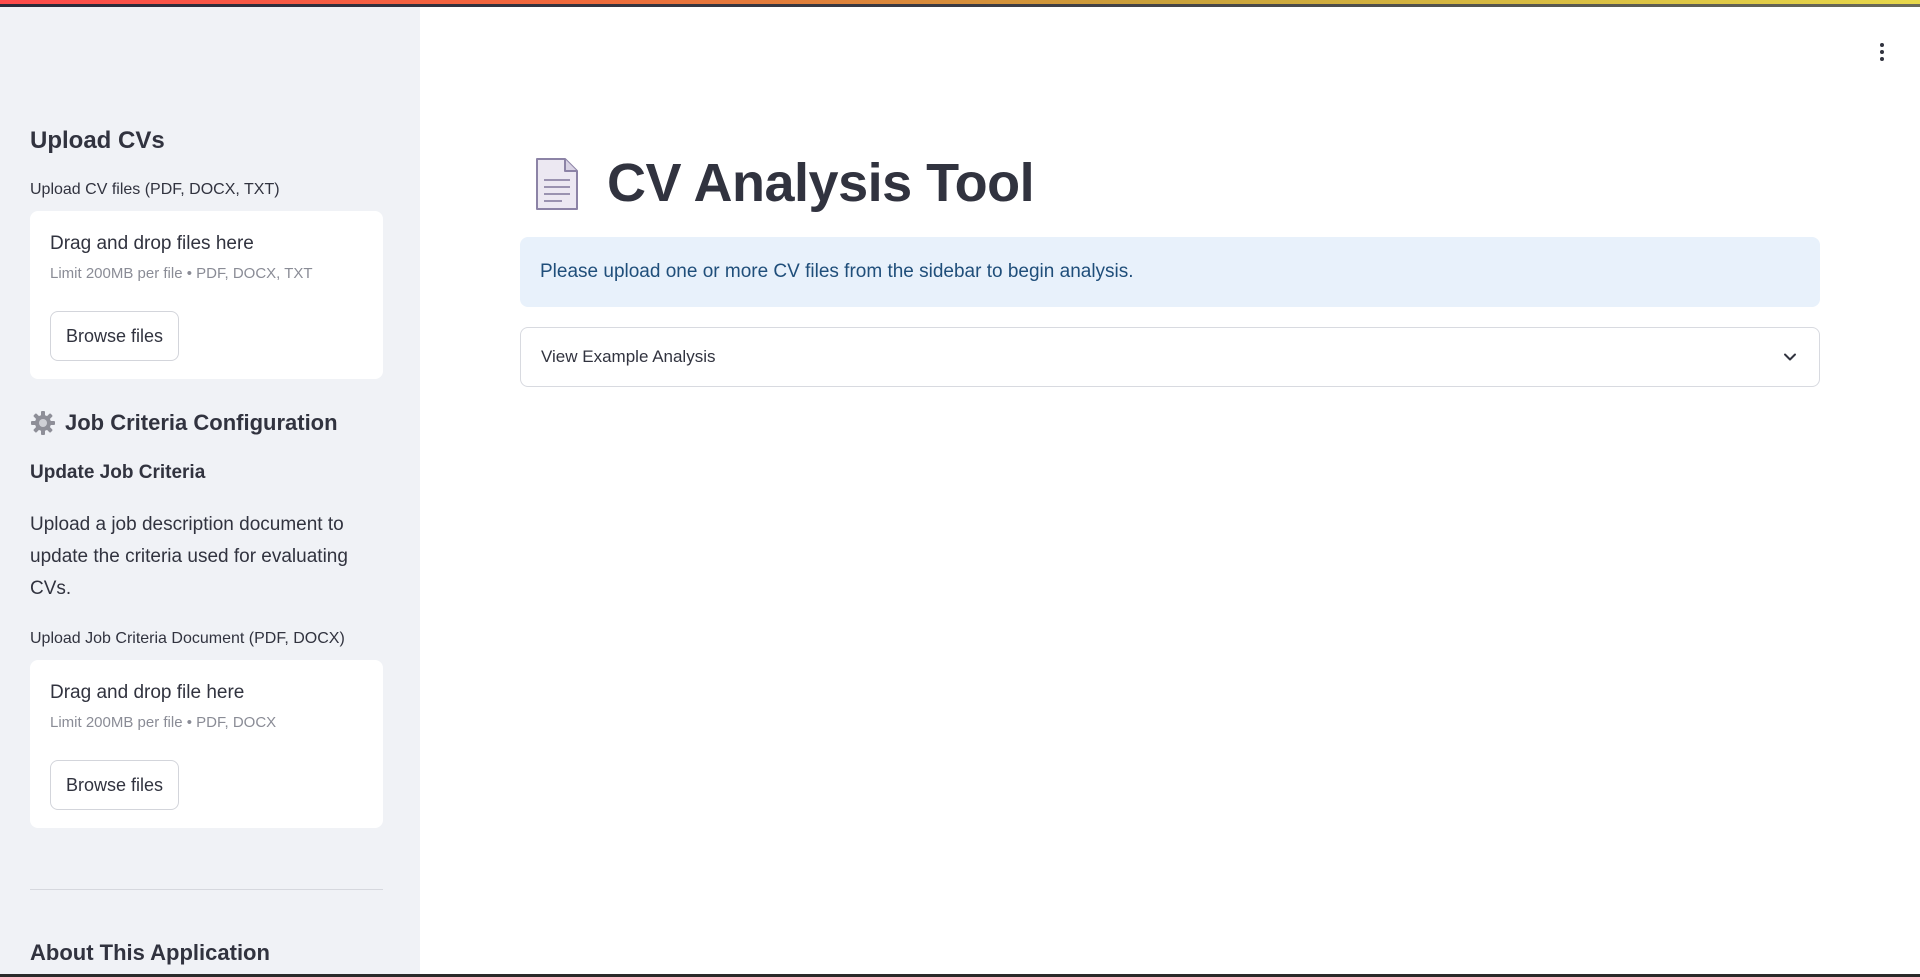 This screenshot has height=977, width=1920. Describe the element at coordinates (152, 243) in the screenshot. I see `cv-drop-text: Drag and drop files here` at that location.